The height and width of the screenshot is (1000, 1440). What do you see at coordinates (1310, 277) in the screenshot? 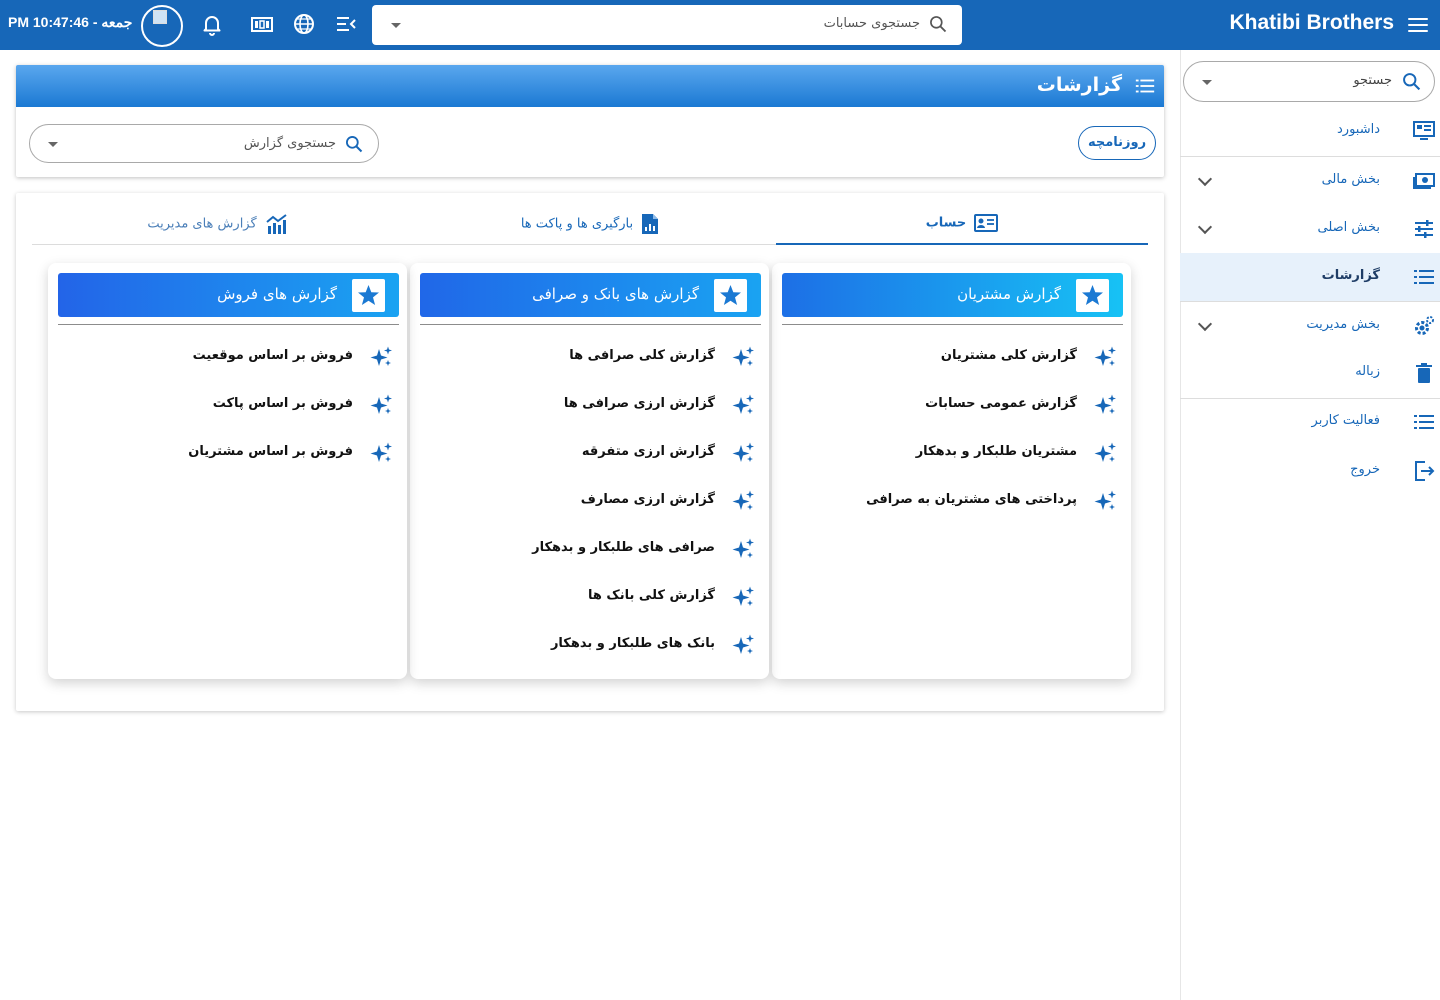
I see `sidebar-item-reports: گزارشات` at bounding box center [1310, 277].